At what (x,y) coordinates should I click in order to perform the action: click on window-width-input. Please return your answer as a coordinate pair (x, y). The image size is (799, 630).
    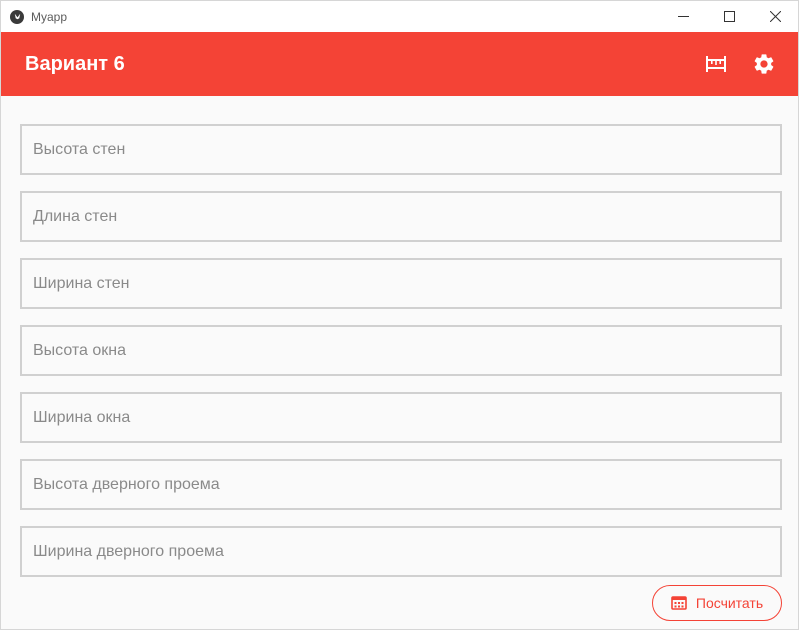
    Looking at the image, I should click on (401, 417).